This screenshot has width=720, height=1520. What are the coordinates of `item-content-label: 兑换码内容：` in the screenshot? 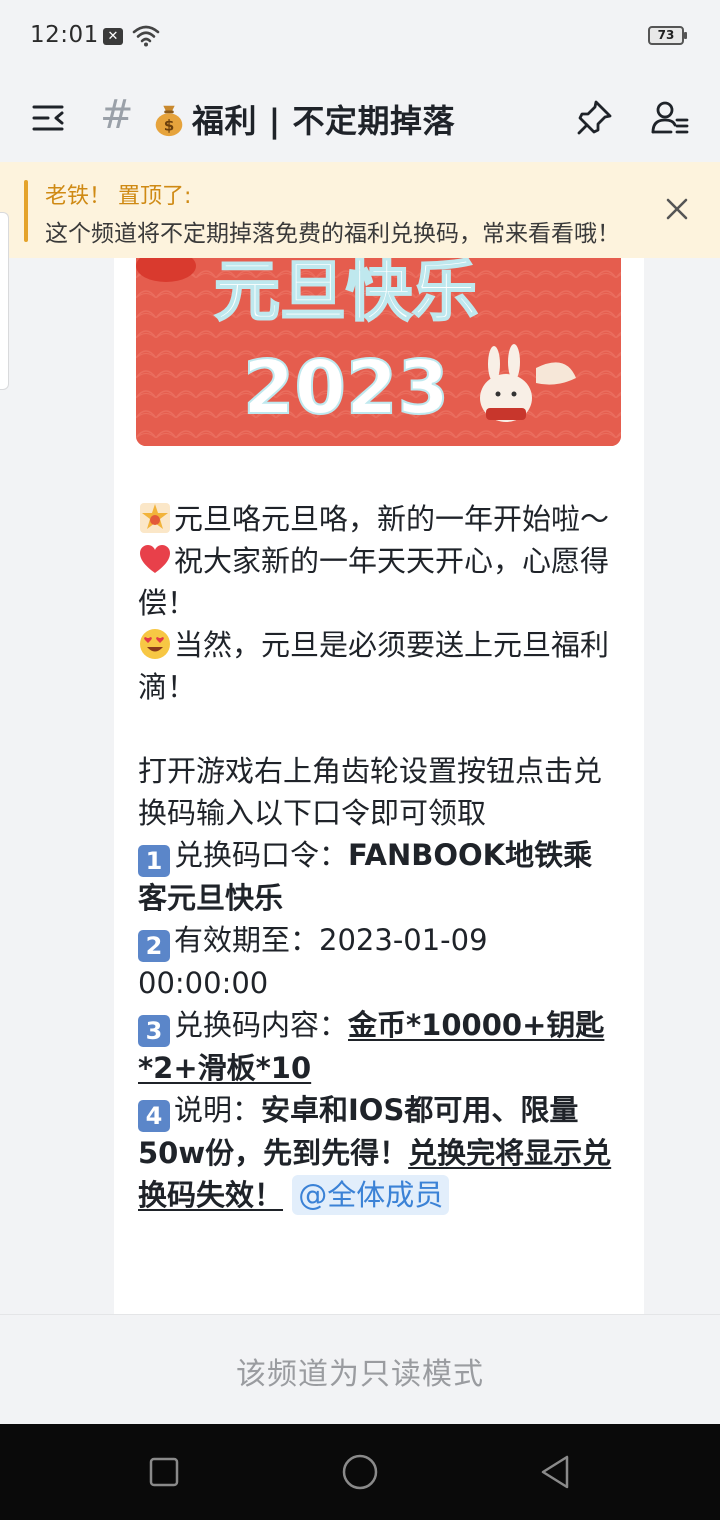 It's located at (261, 1025).